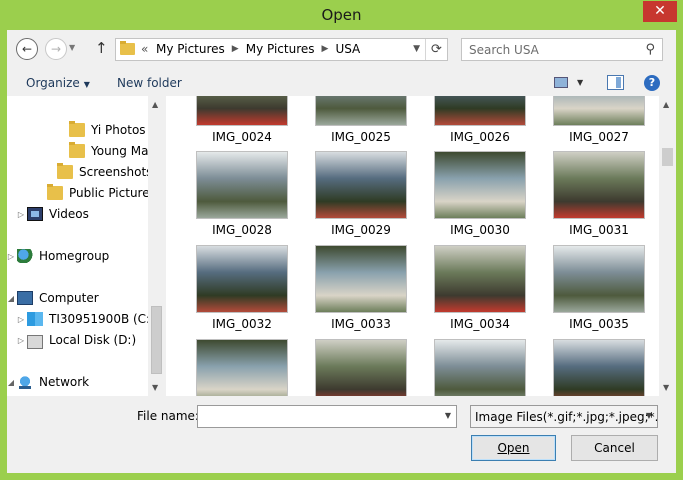 This screenshot has height=480, width=683. I want to click on nav-item-ti30951900b-c: ▷ TI30951900B (C:), so click(85, 319).